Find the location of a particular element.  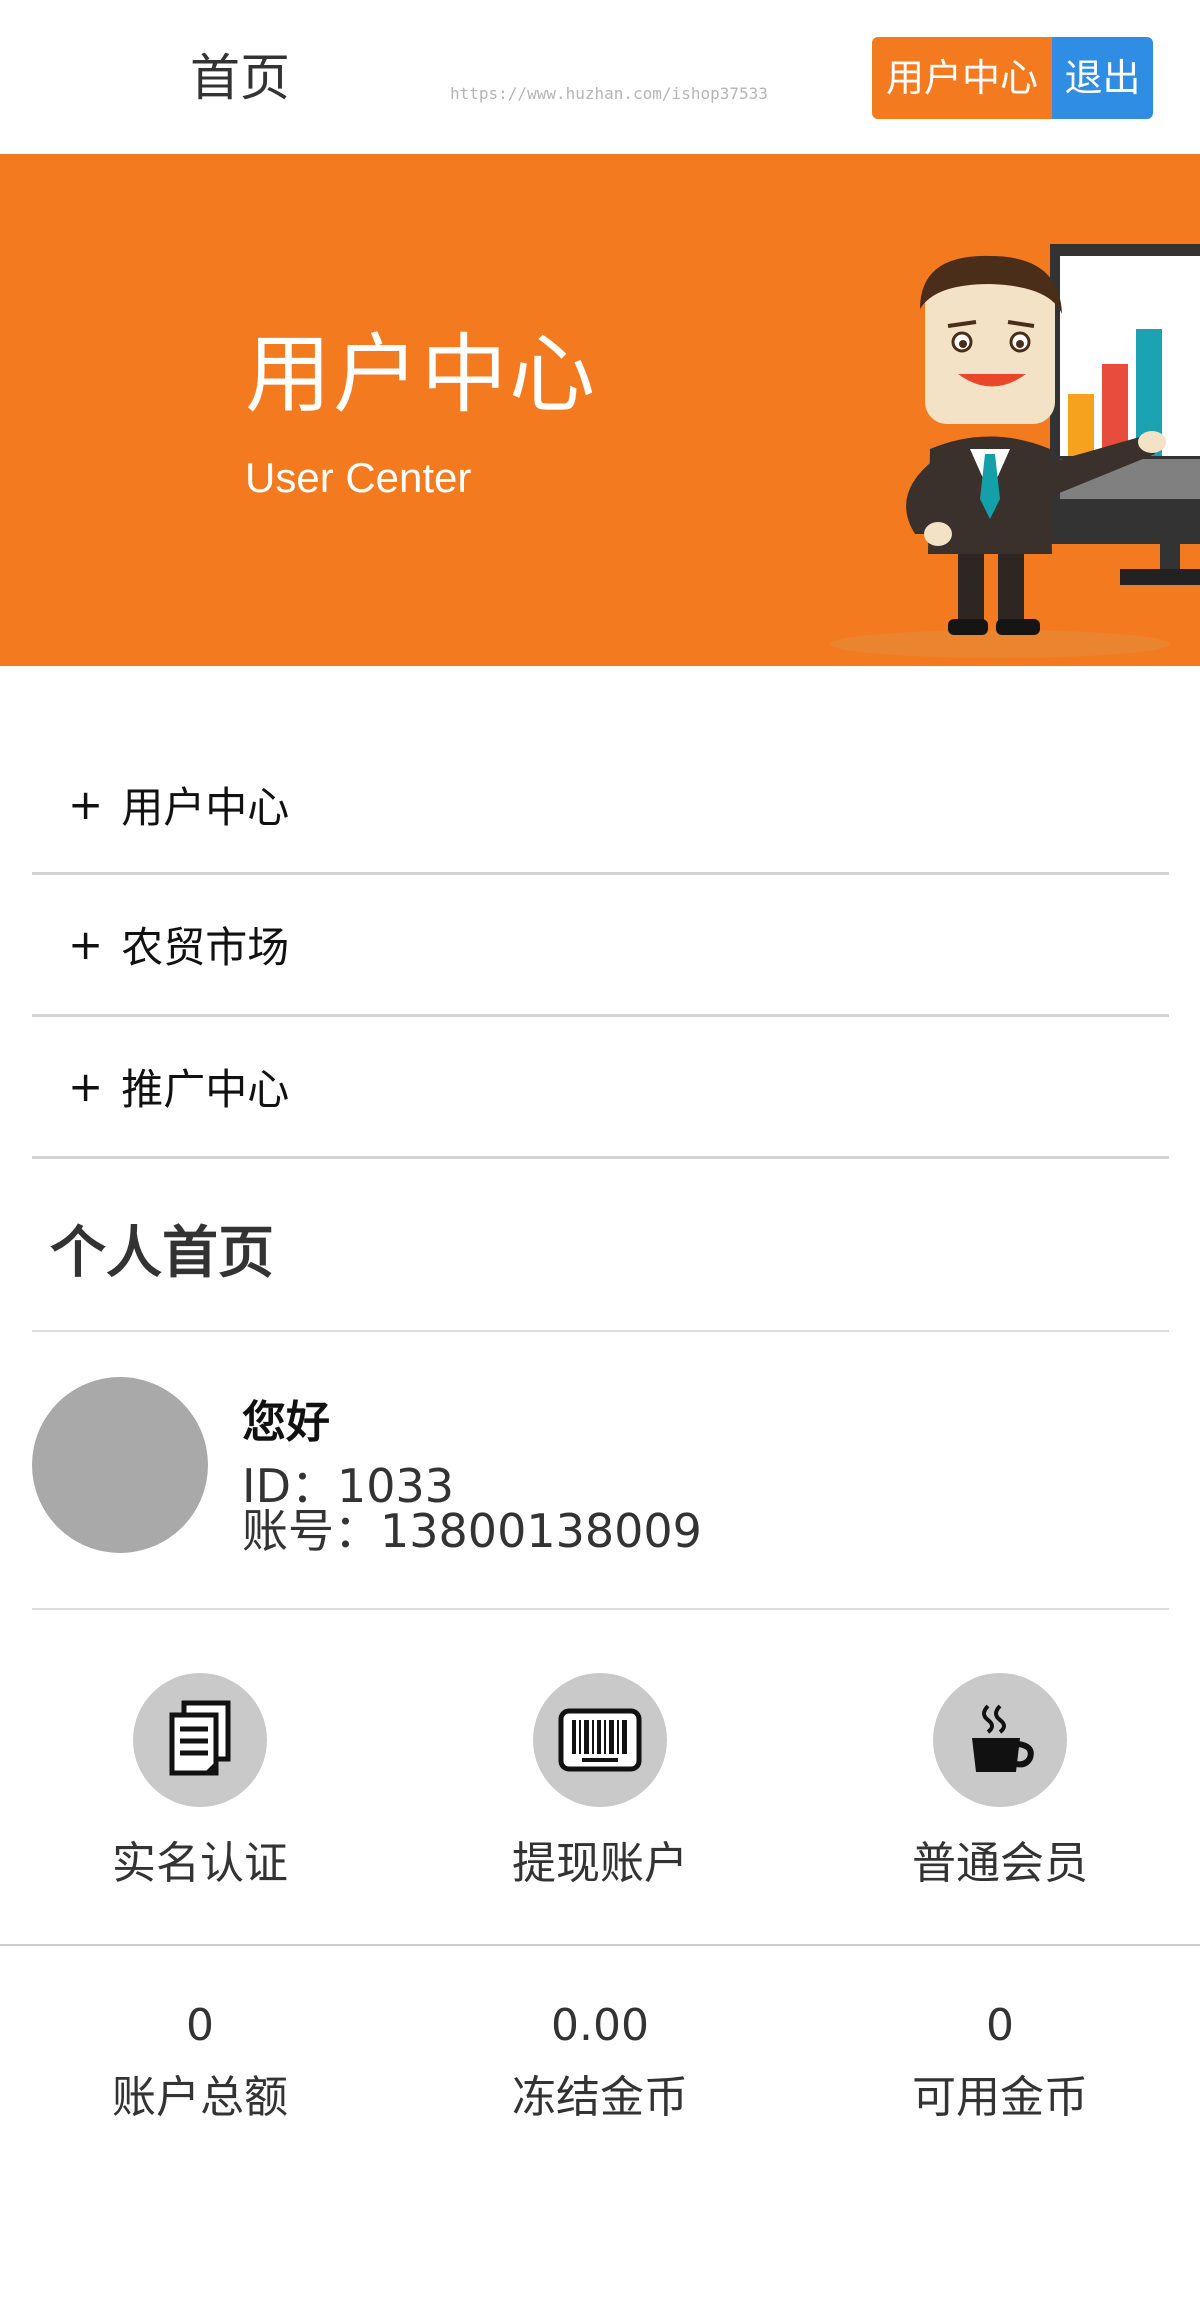

account-number-text: 账号：13800138009 is located at coordinates (472, 1531).